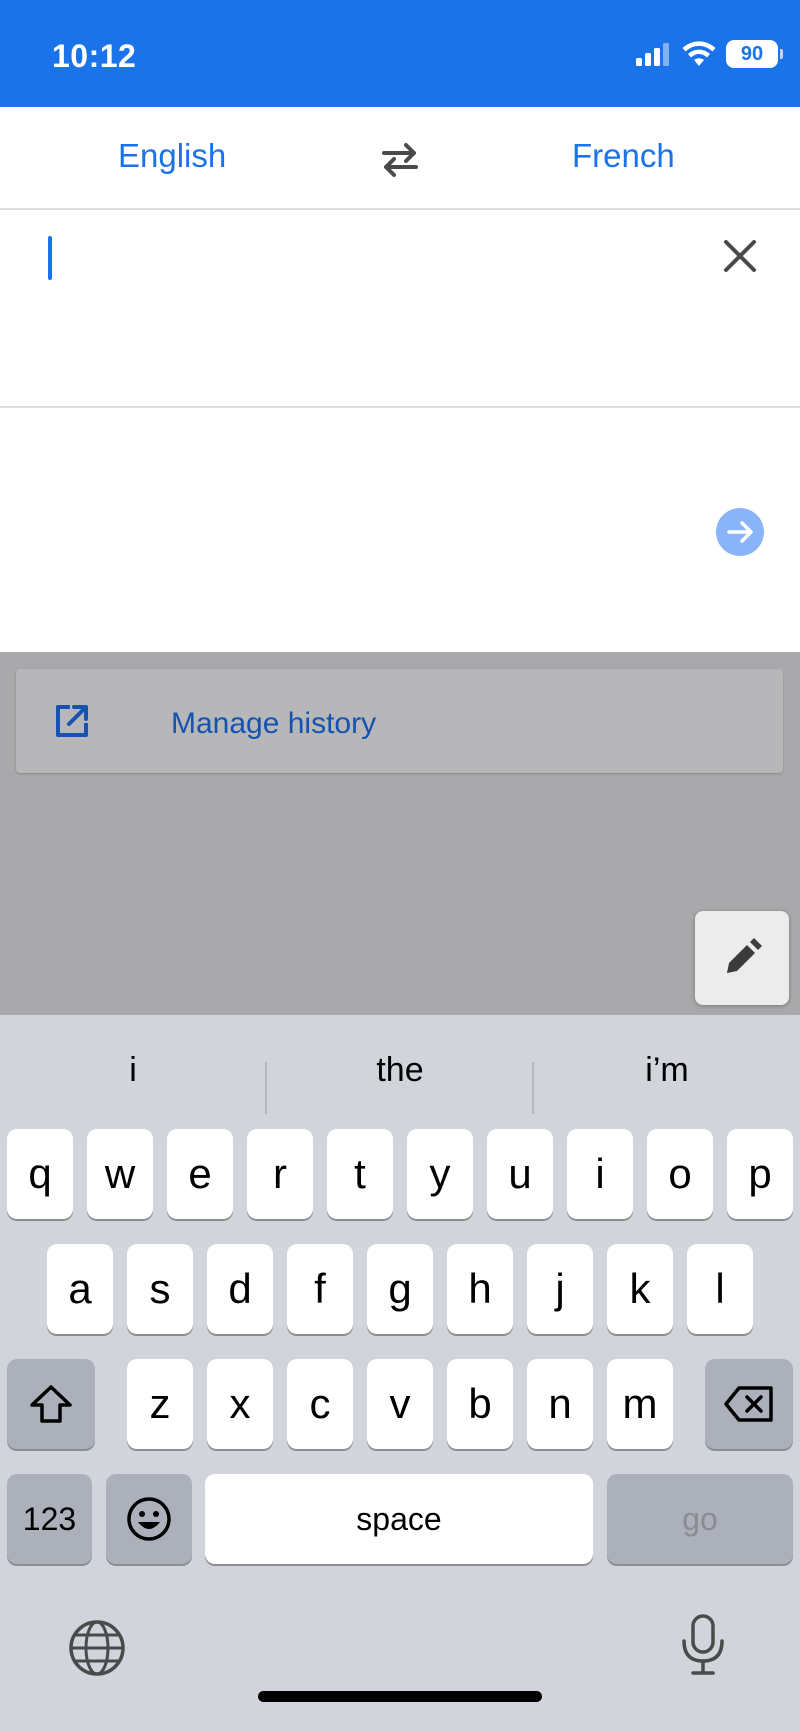  What do you see at coordinates (760, 1174) in the screenshot?
I see `key: p` at bounding box center [760, 1174].